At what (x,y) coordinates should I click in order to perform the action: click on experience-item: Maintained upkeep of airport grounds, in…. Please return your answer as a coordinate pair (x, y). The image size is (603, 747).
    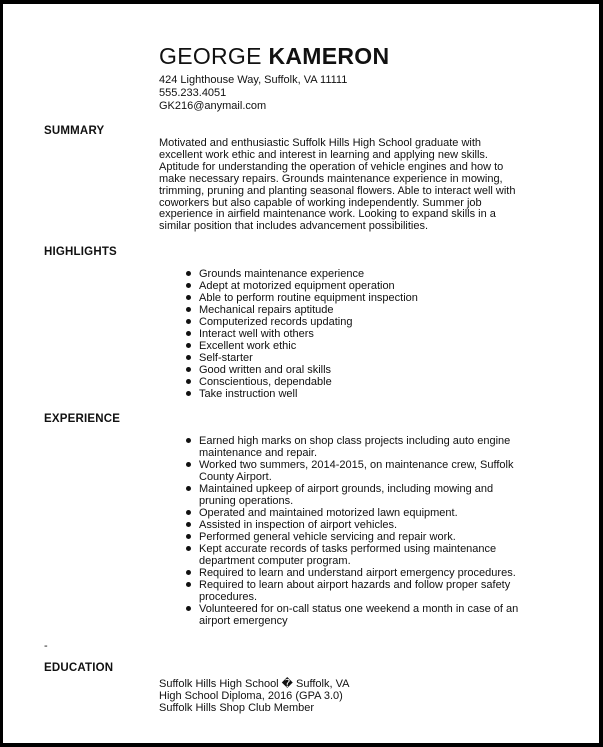
    Looking at the image, I should click on (352, 495).